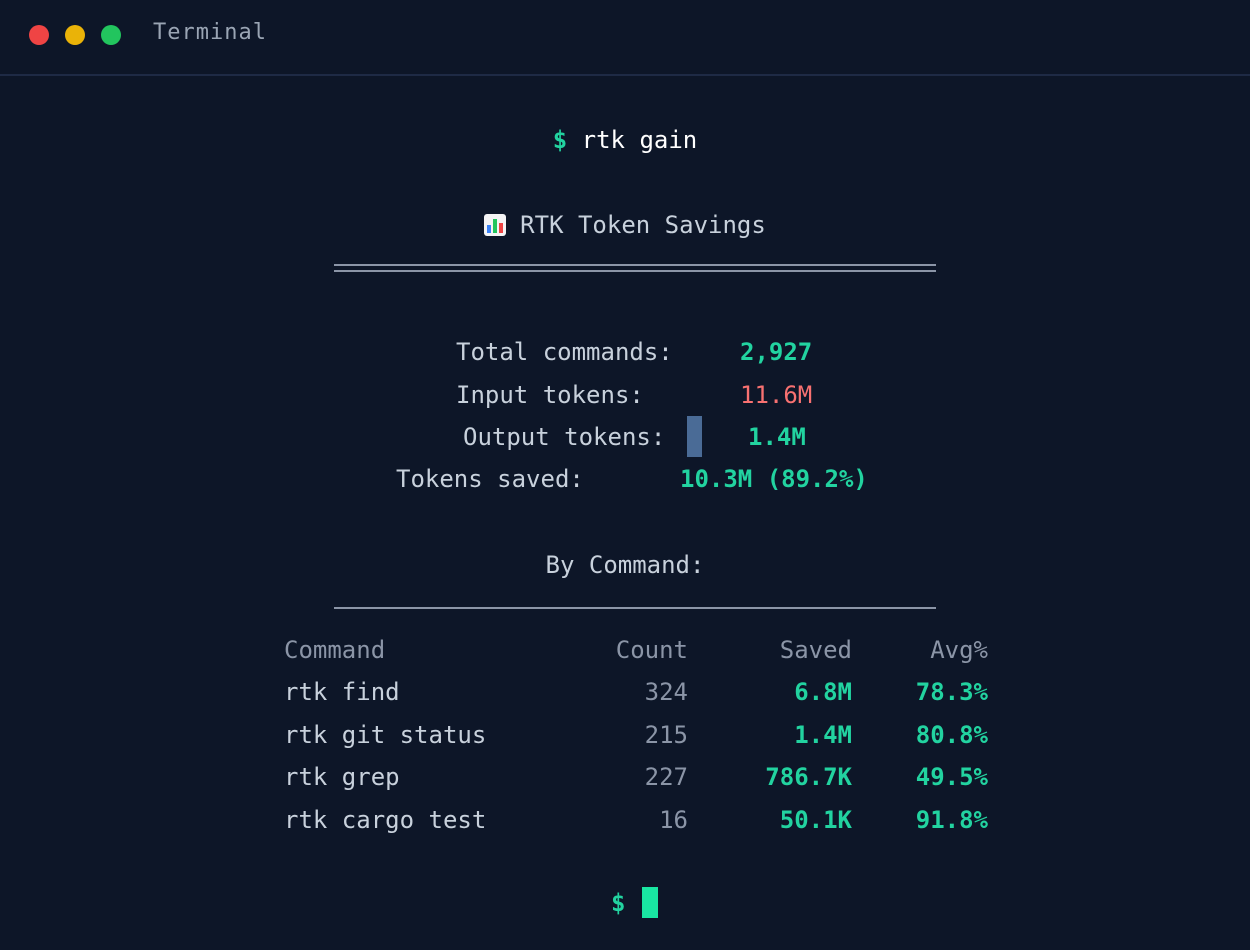 The width and height of the screenshot is (1250, 950). What do you see at coordinates (625, 38) in the screenshot?
I see `window-titlebar: Terminal` at bounding box center [625, 38].